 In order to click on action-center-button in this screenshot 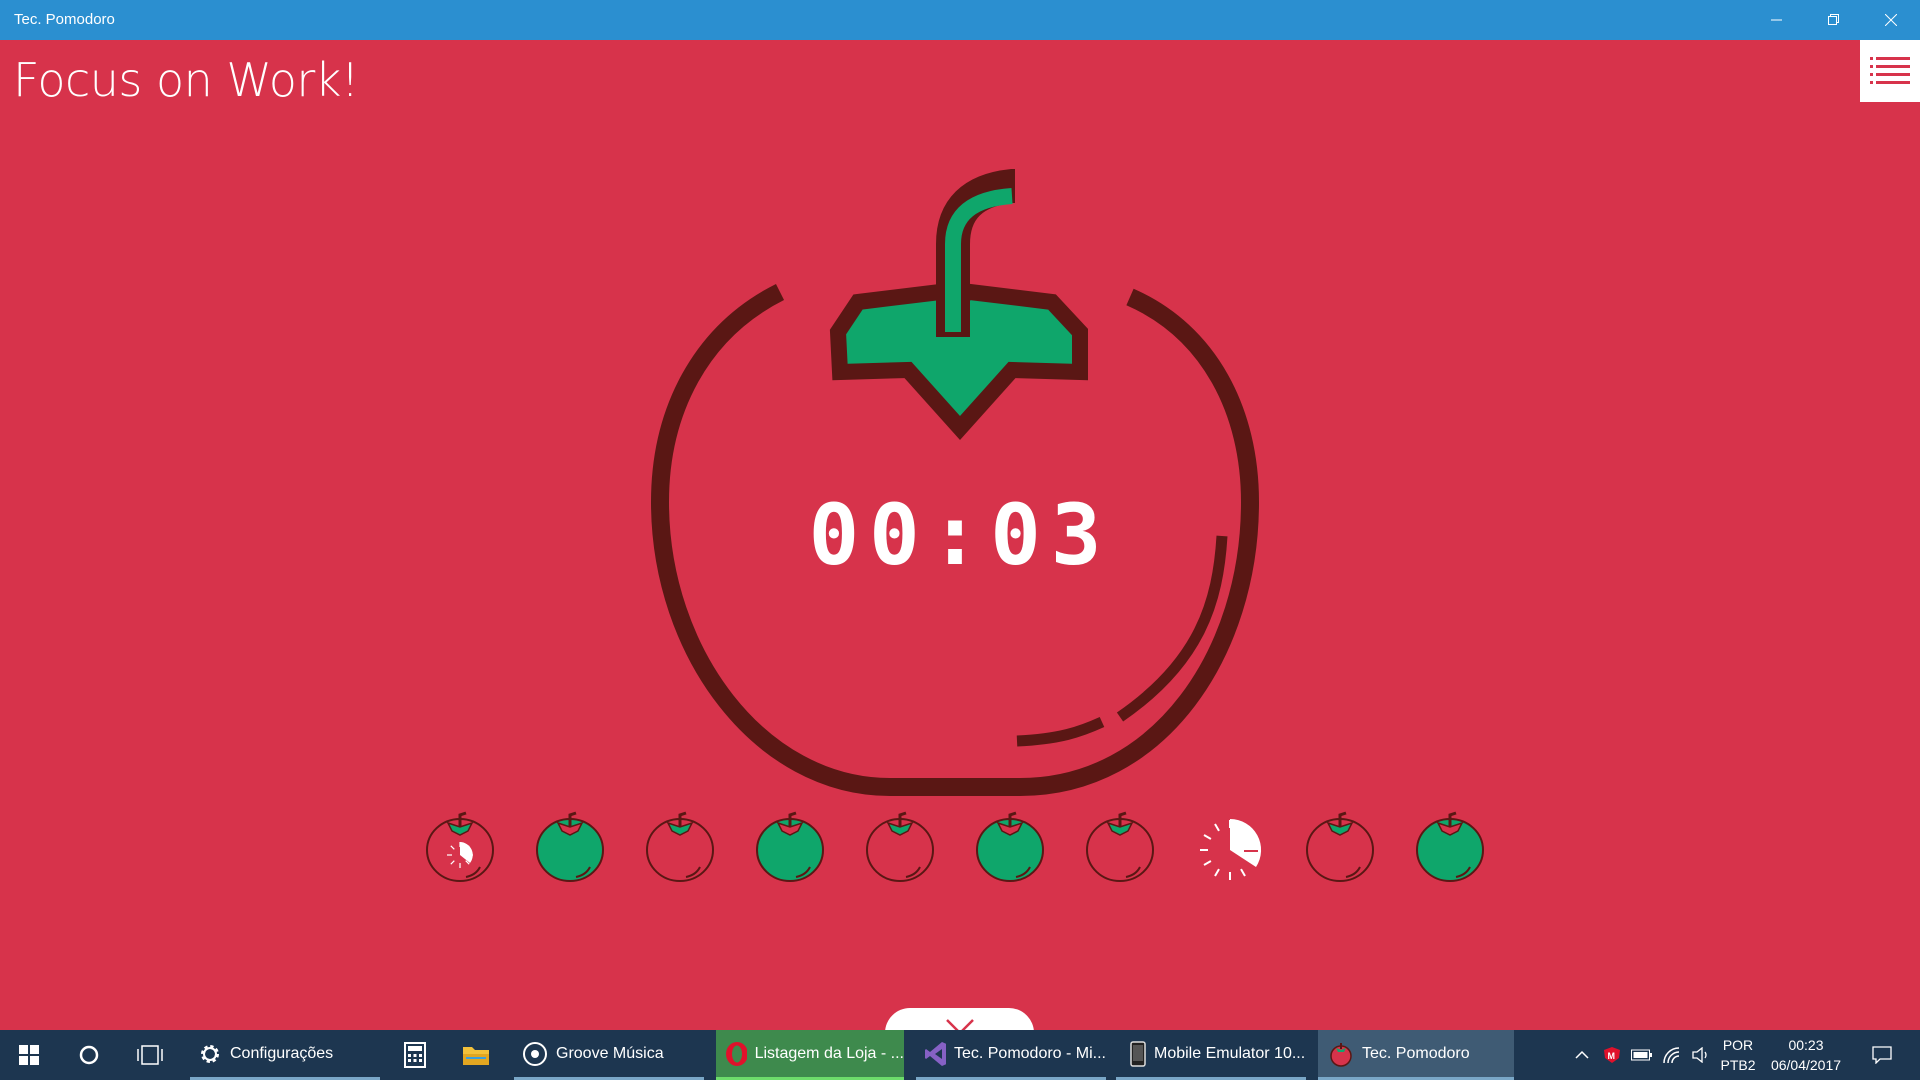, I will do `click(1882, 1055)`.